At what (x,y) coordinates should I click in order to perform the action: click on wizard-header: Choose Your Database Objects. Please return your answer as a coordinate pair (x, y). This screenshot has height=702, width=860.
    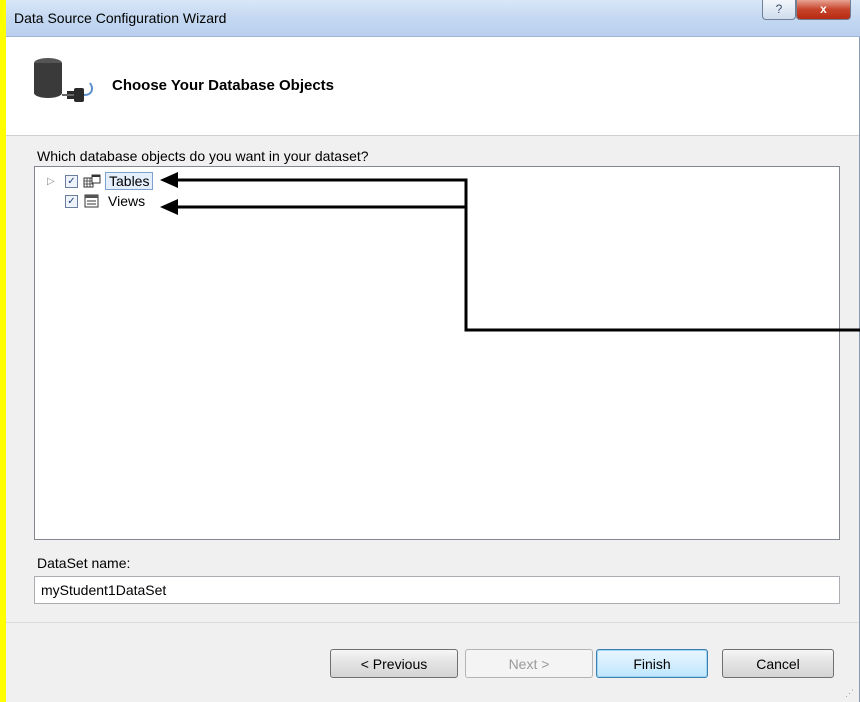
    Looking at the image, I should click on (432, 86).